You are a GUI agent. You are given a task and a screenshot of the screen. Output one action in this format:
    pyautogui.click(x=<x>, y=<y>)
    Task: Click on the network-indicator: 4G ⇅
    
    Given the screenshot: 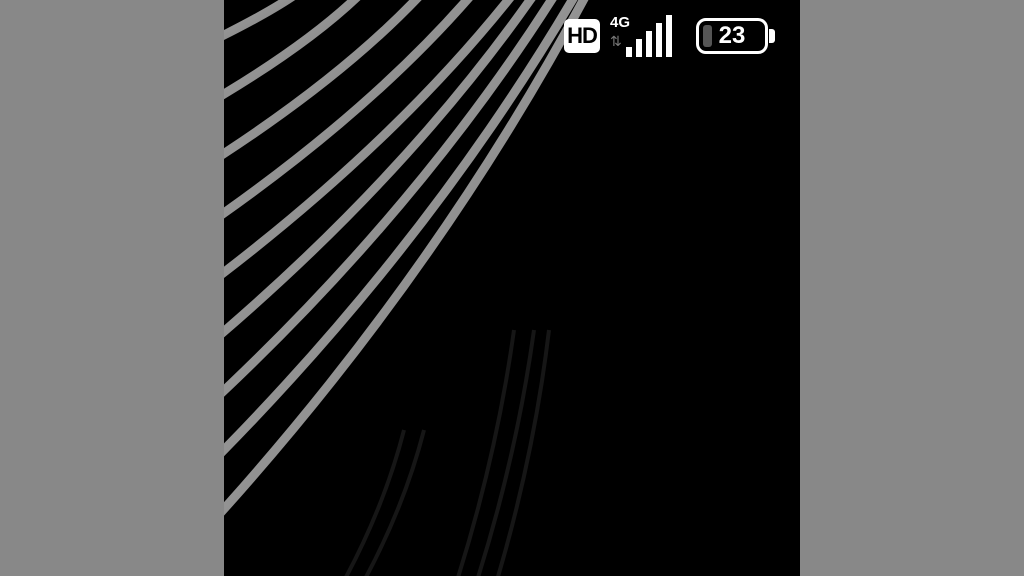 What is the action you would take?
    pyautogui.click(x=641, y=36)
    